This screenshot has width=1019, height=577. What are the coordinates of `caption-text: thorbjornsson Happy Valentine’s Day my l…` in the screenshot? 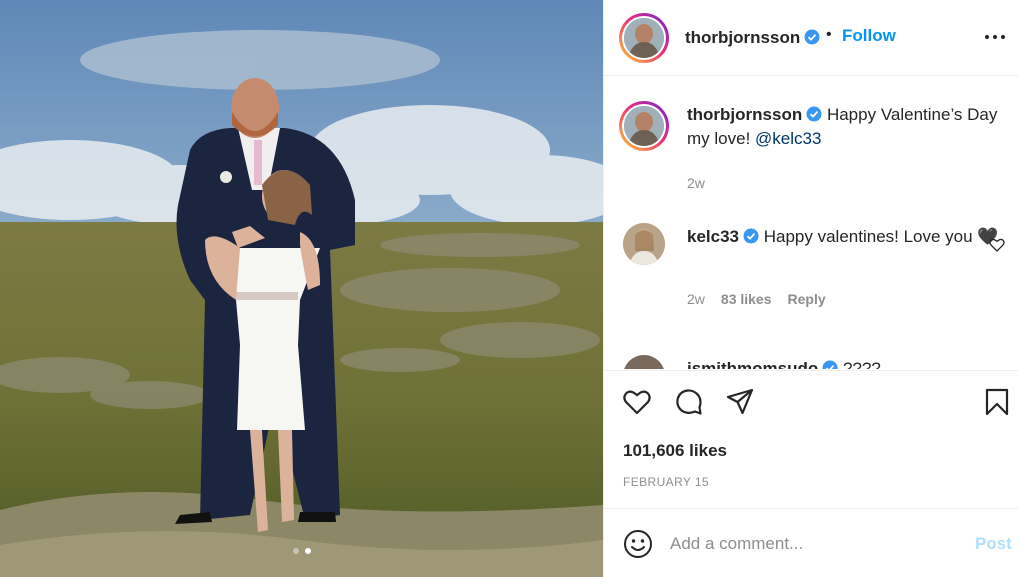 It's located at (847, 127).